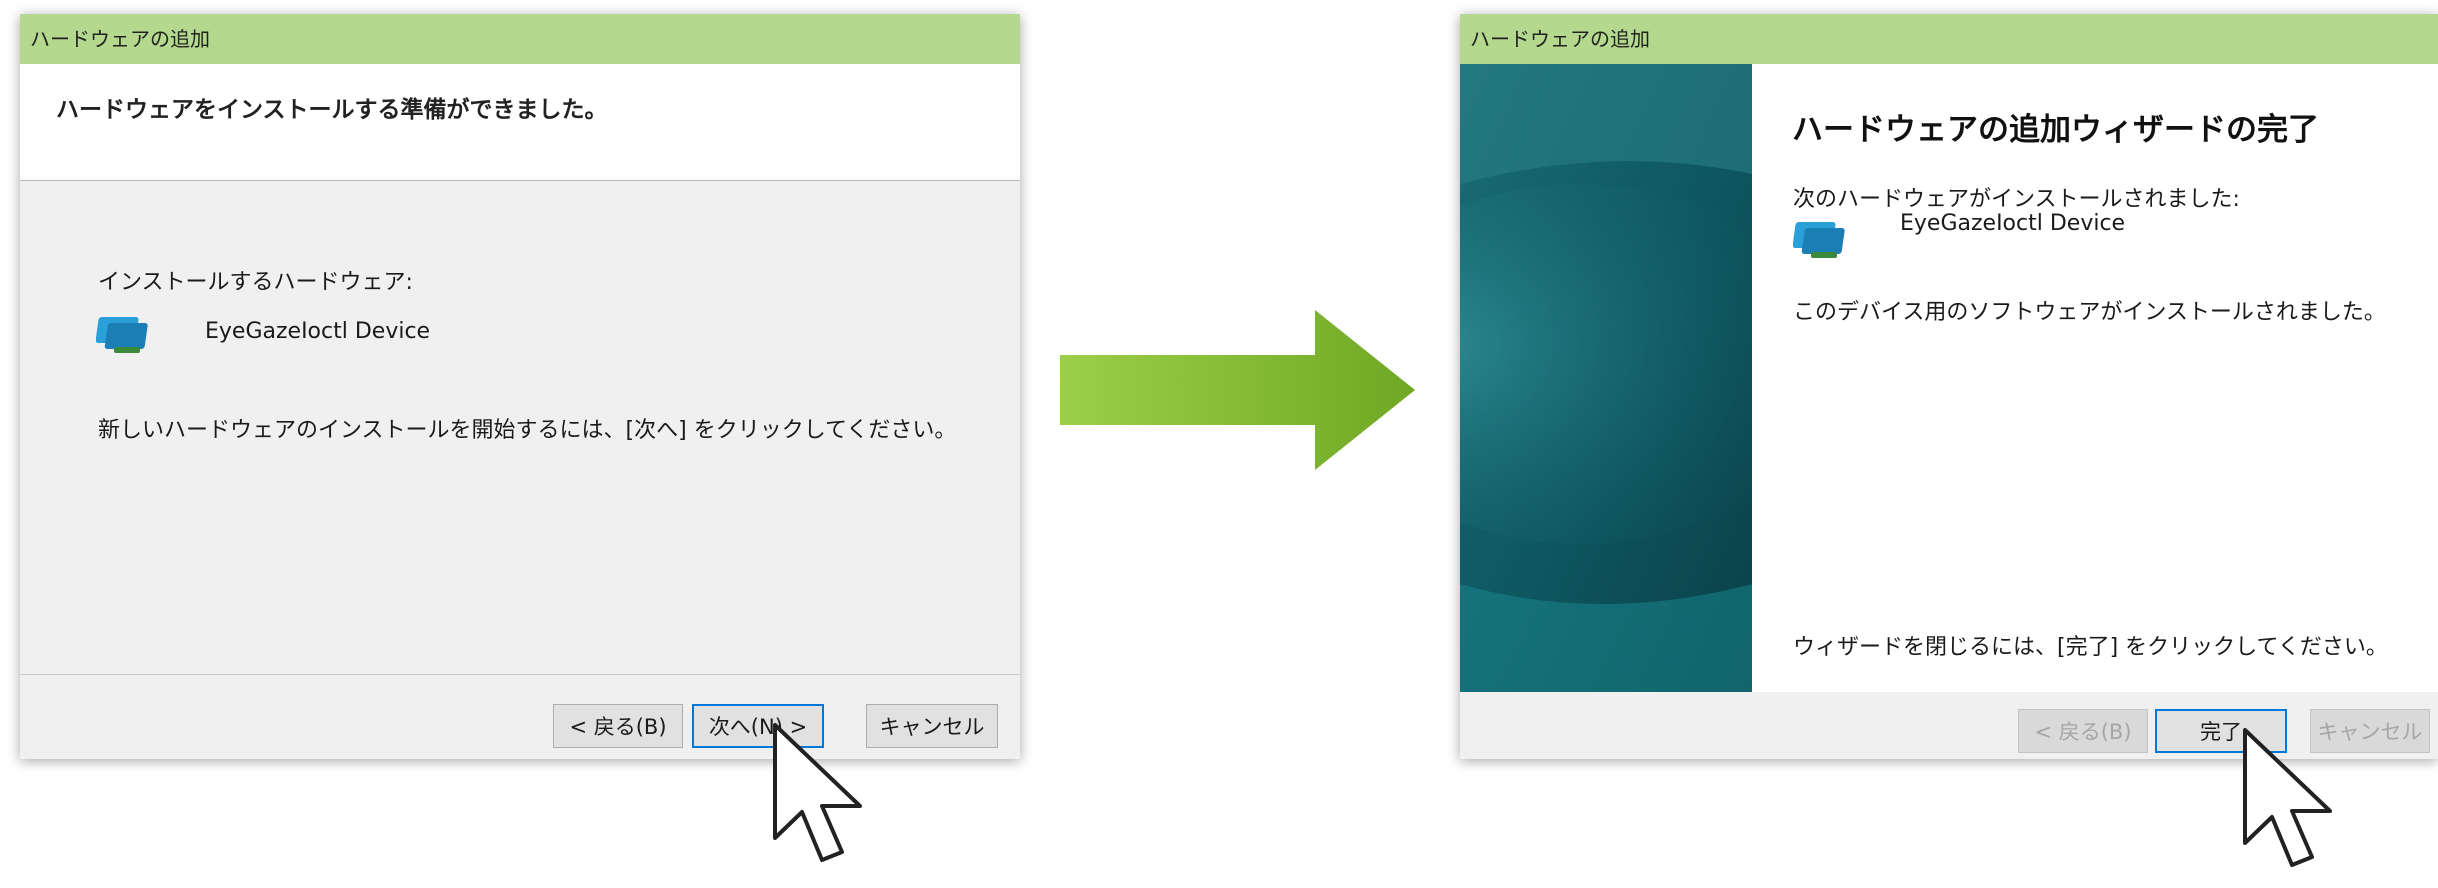 Image resolution: width=2438 pixels, height=888 pixels. What do you see at coordinates (2089, 312) in the screenshot?
I see `software-message: このデバイス用のソフトウェアがインストールされました。` at bounding box center [2089, 312].